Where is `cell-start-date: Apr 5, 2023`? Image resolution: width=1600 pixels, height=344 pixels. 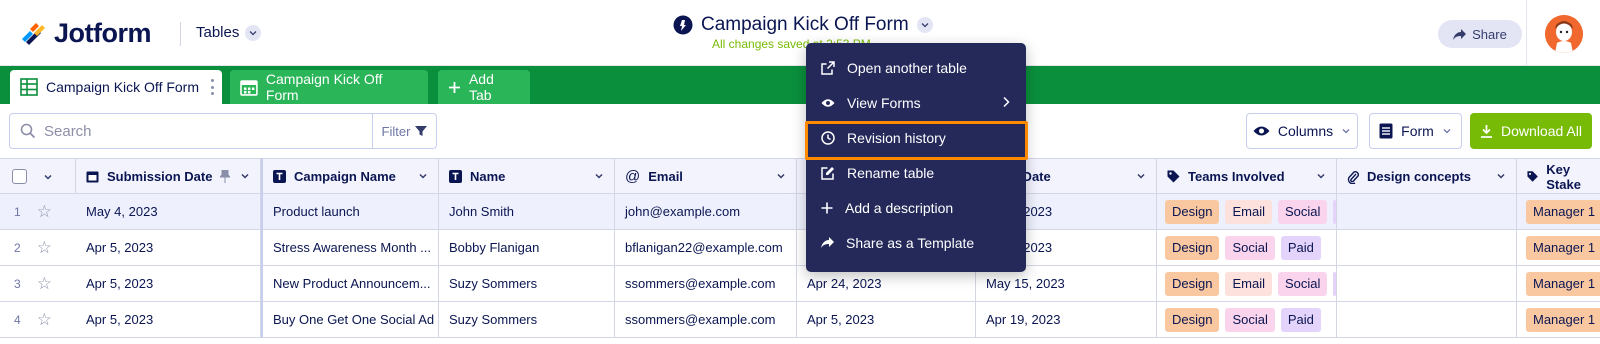
cell-start-date: Apr 5, 2023 is located at coordinates (886, 319).